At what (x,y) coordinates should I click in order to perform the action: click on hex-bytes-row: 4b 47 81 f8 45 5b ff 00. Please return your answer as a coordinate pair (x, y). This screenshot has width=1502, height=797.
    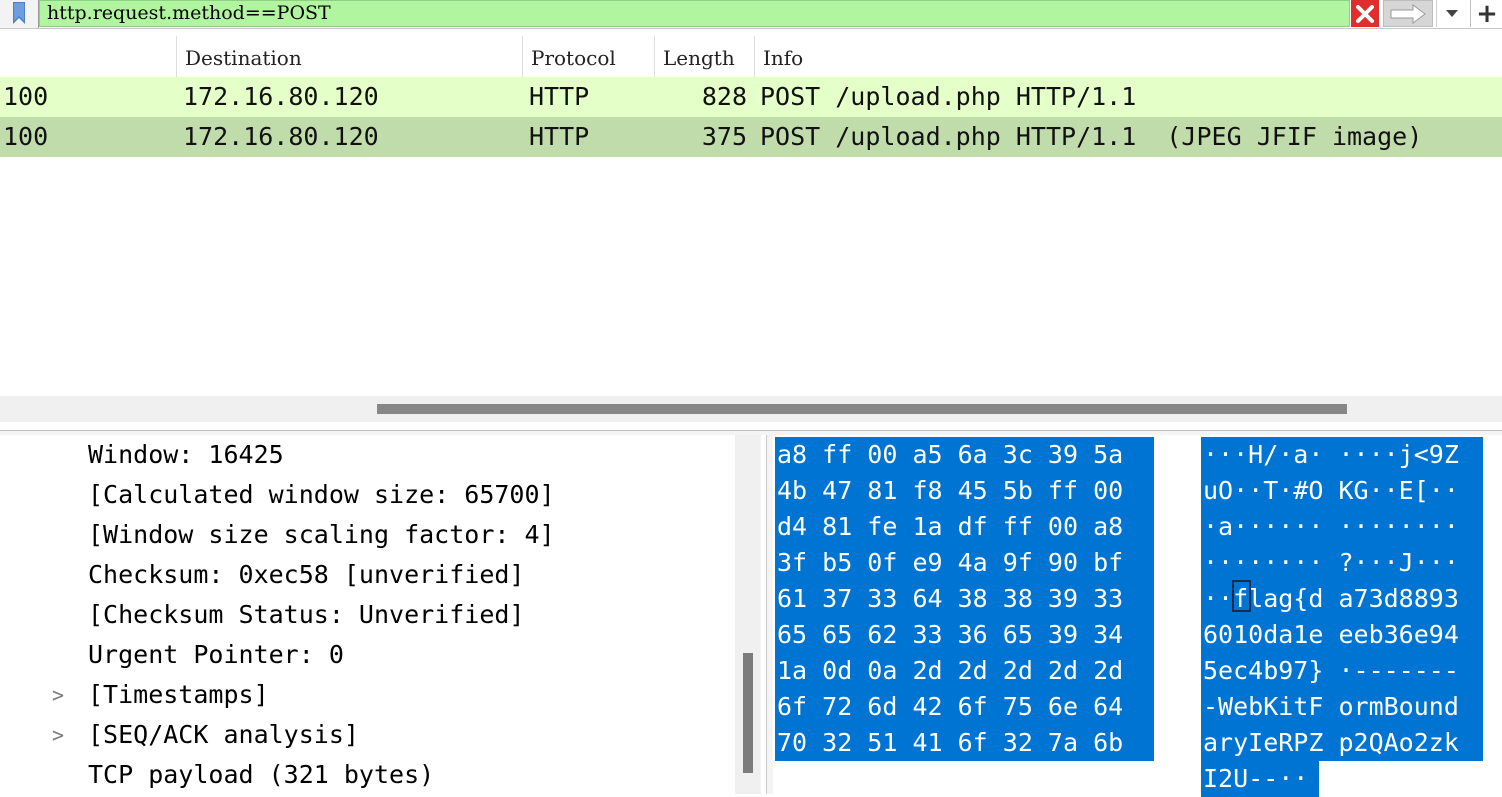
    Looking at the image, I should click on (964, 491).